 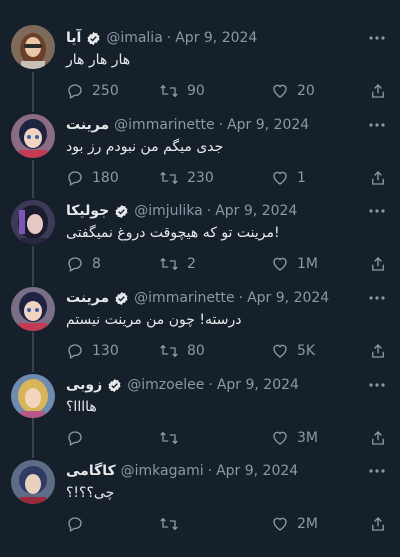 I want to click on tweet-actions: 180 230 1, so click(x=227, y=178).